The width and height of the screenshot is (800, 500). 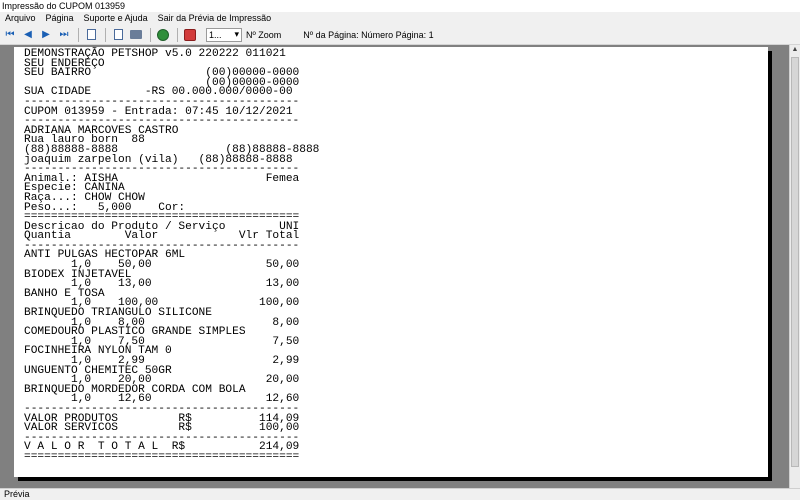 What do you see at coordinates (64, 35) in the screenshot?
I see `last-page-icon: ⏭` at bounding box center [64, 35].